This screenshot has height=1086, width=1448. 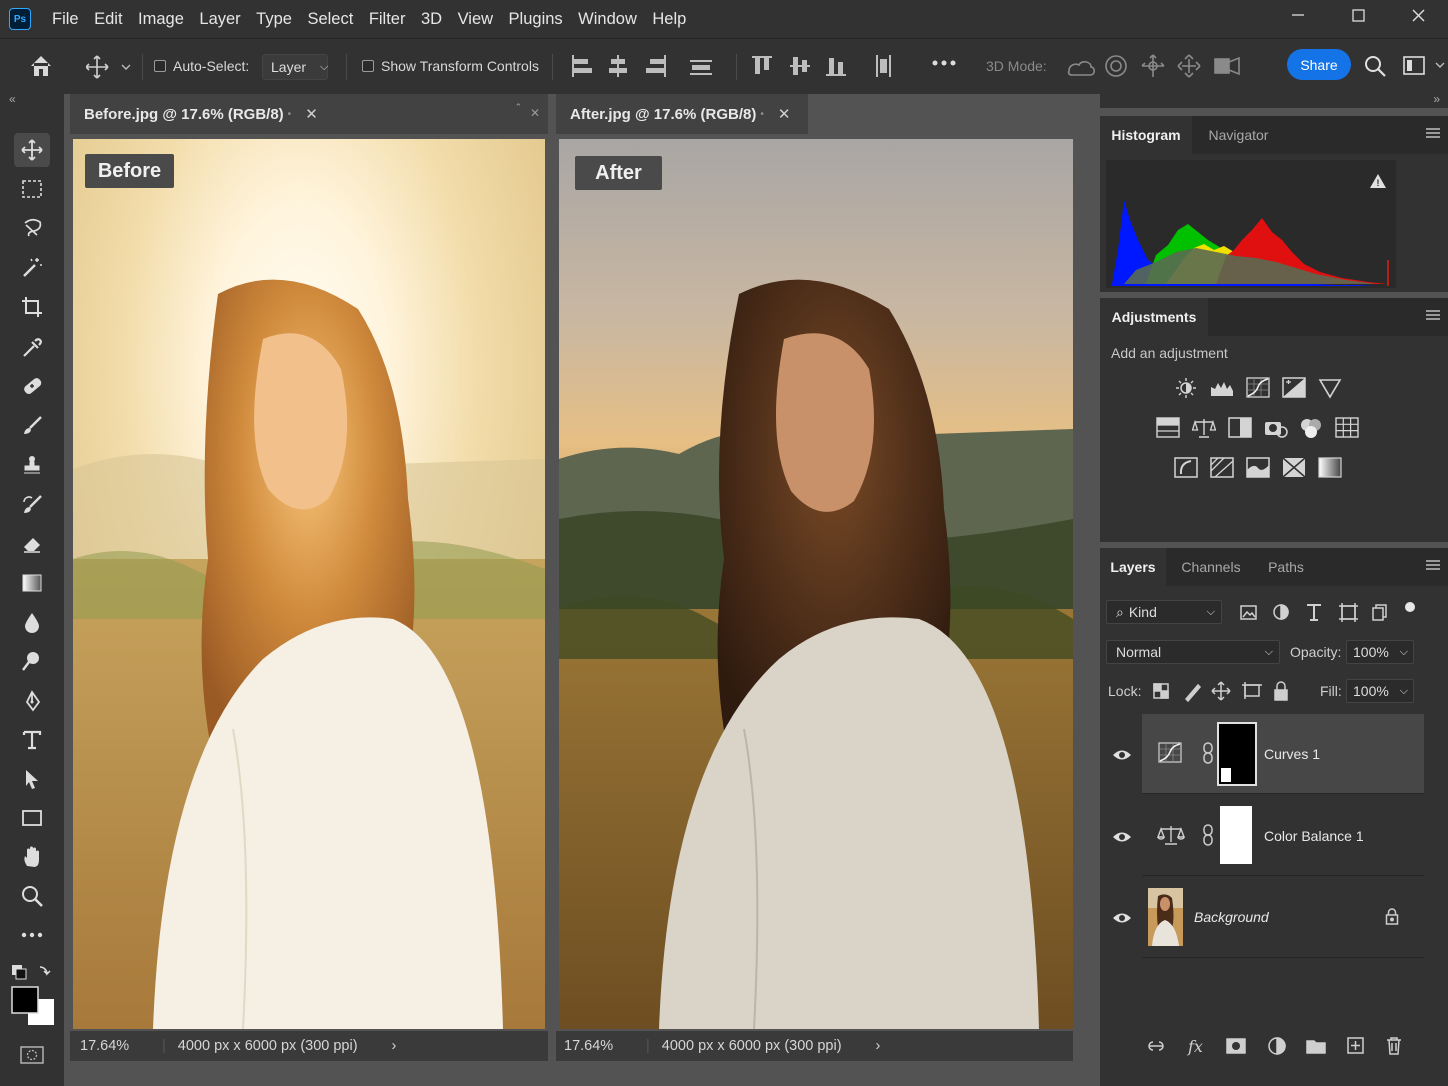 I want to click on layer-filter-dropdown: ⌕ Kind ⌵, so click(x=1164, y=612).